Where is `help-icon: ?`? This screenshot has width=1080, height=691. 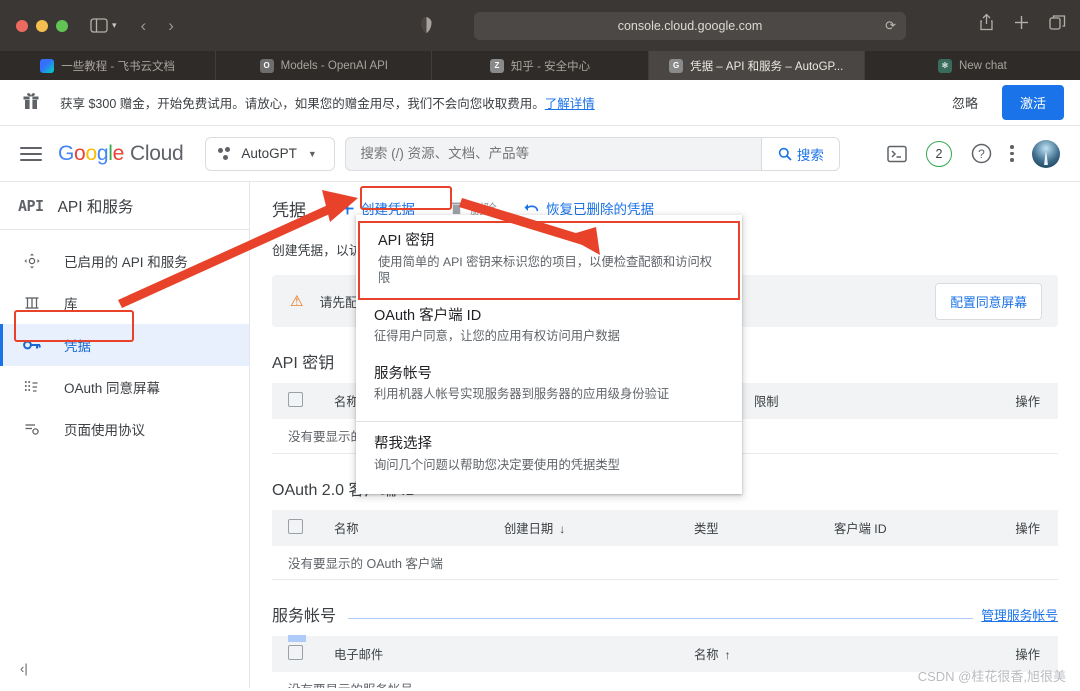 help-icon: ? is located at coordinates (981, 154).